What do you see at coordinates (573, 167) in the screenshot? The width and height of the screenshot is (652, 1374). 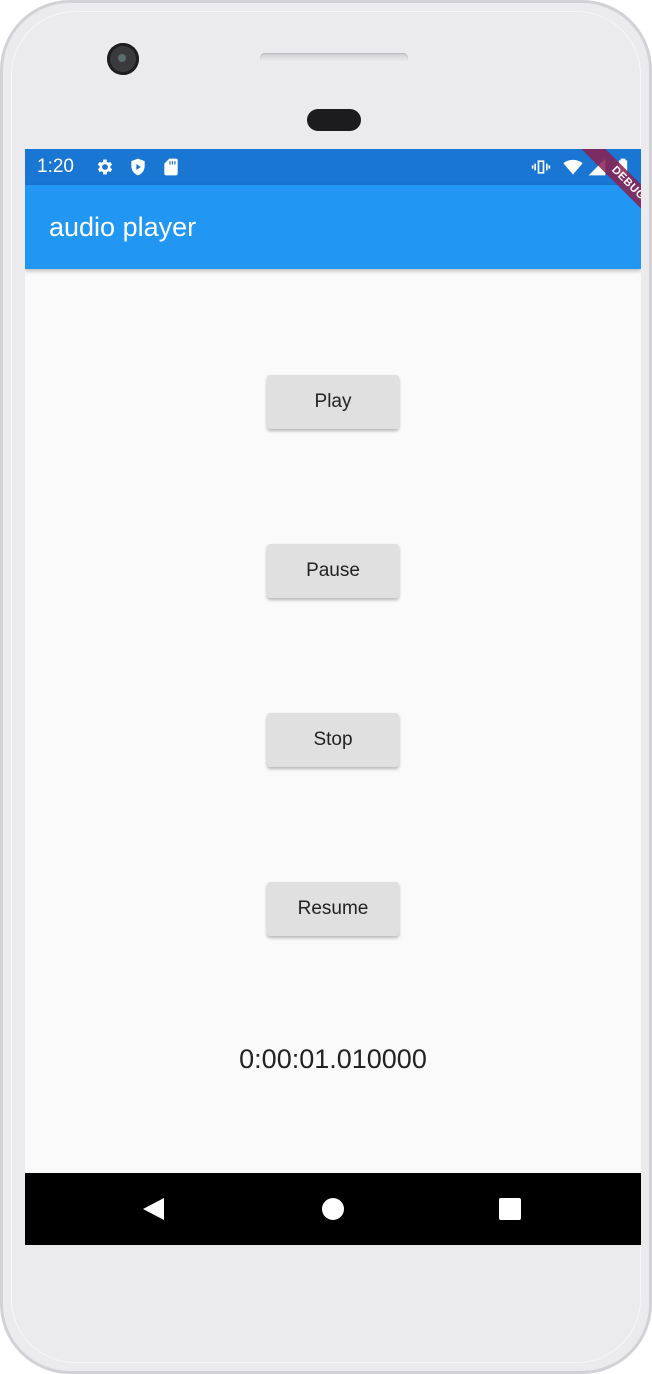 I see `wifi-icon` at bounding box center [573, 167].